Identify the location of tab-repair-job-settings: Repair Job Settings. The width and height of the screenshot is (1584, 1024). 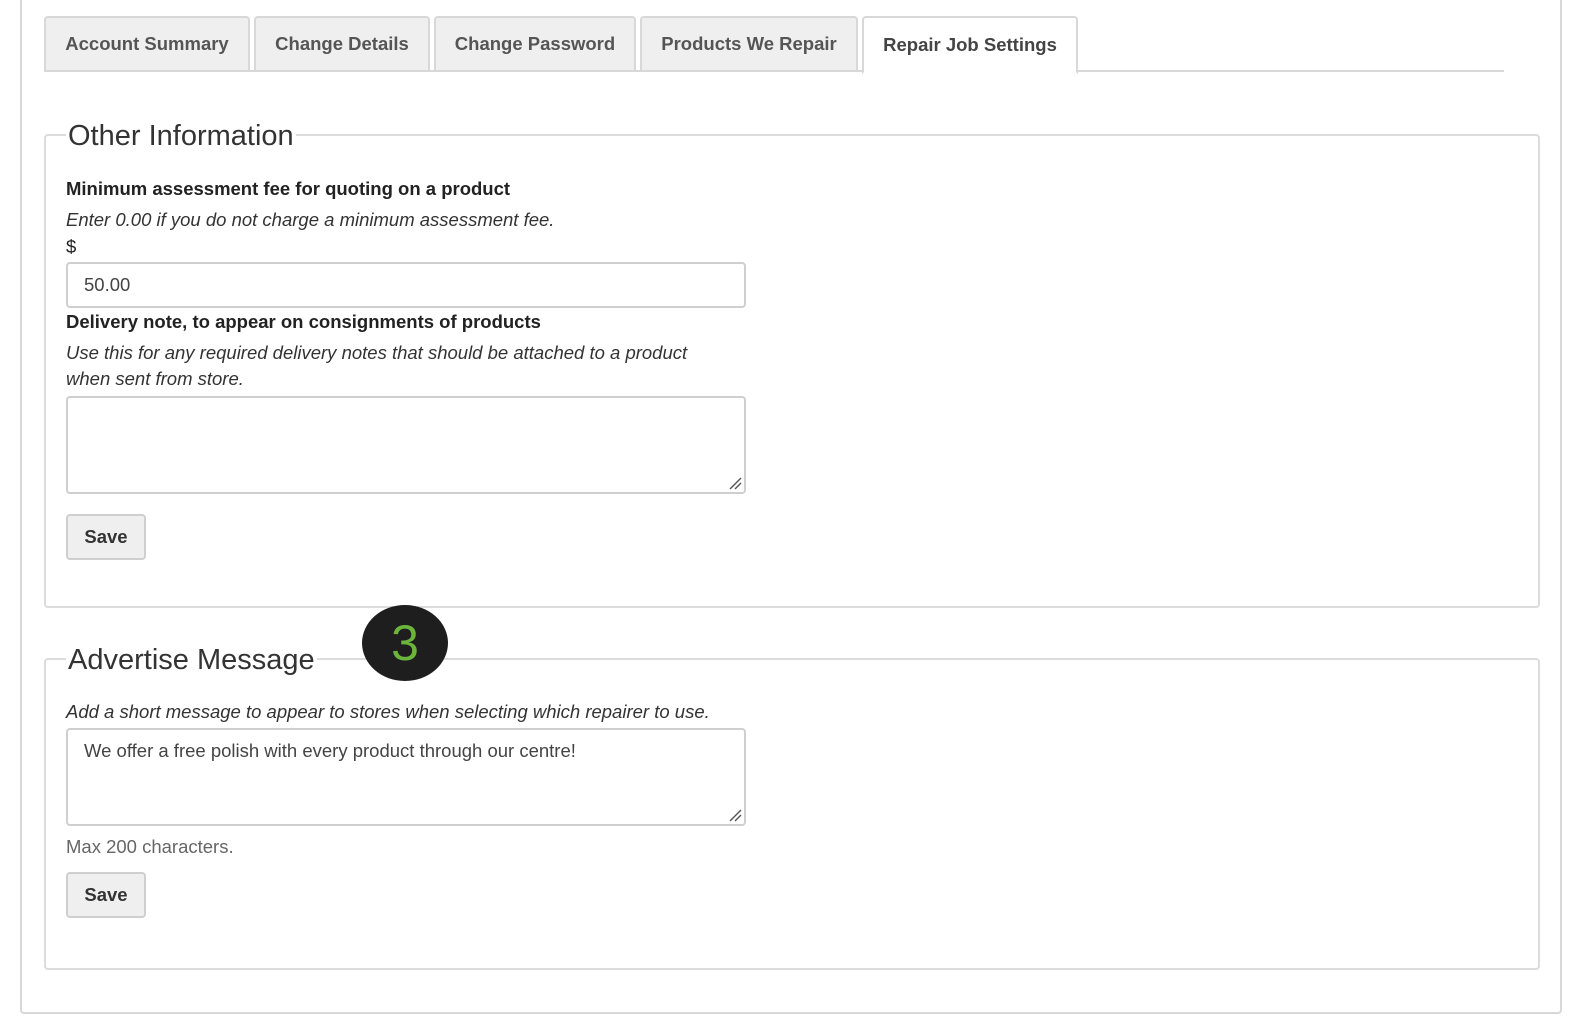
(970, 45).